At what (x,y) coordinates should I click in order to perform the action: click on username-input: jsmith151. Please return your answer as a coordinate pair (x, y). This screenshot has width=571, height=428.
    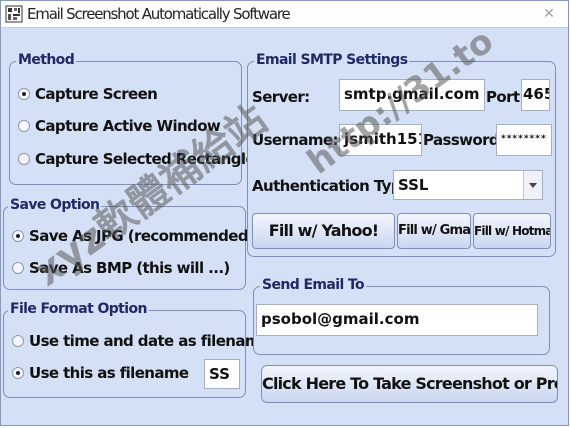
    Looking at the image, I should click on (380, 140).